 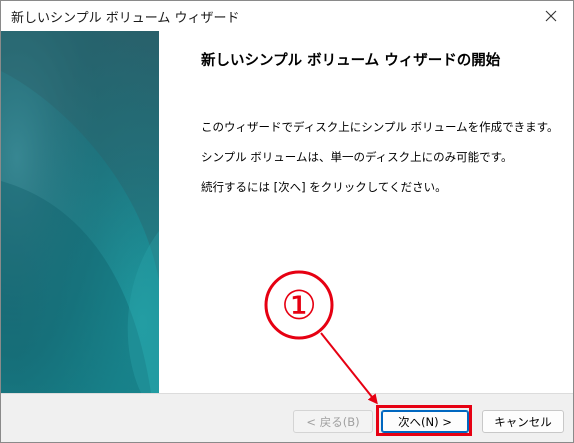 I want to click on description-text: このウィザードでディスク上にシンプル ボリュームを作成できます。, so click(x=380, y=127).